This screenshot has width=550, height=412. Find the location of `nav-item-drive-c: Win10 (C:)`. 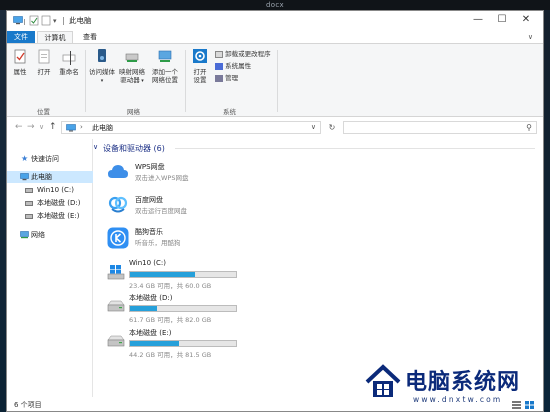

nav-item-drive-c: Win10 (C:) is located at coordinates (50, 190).